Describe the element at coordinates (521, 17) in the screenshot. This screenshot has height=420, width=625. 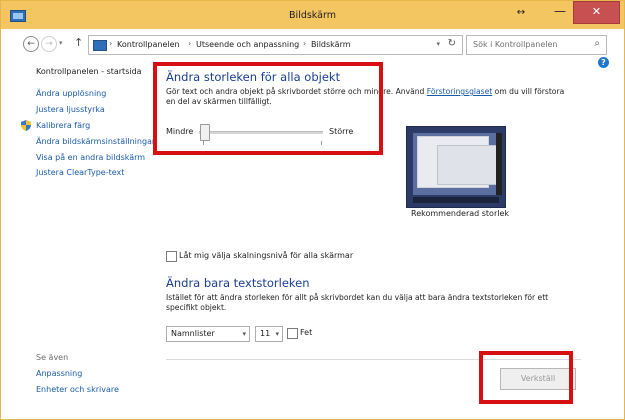
I see `resize-icon: ↔` at that location.